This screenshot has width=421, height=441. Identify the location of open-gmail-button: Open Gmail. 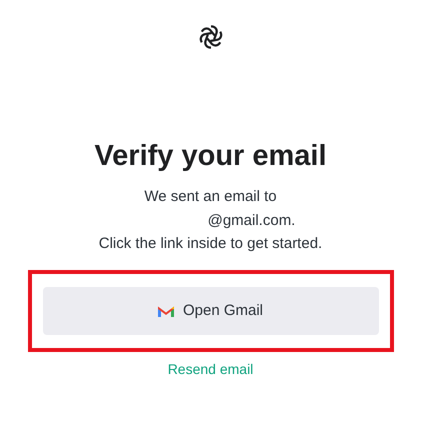
(210, 310).